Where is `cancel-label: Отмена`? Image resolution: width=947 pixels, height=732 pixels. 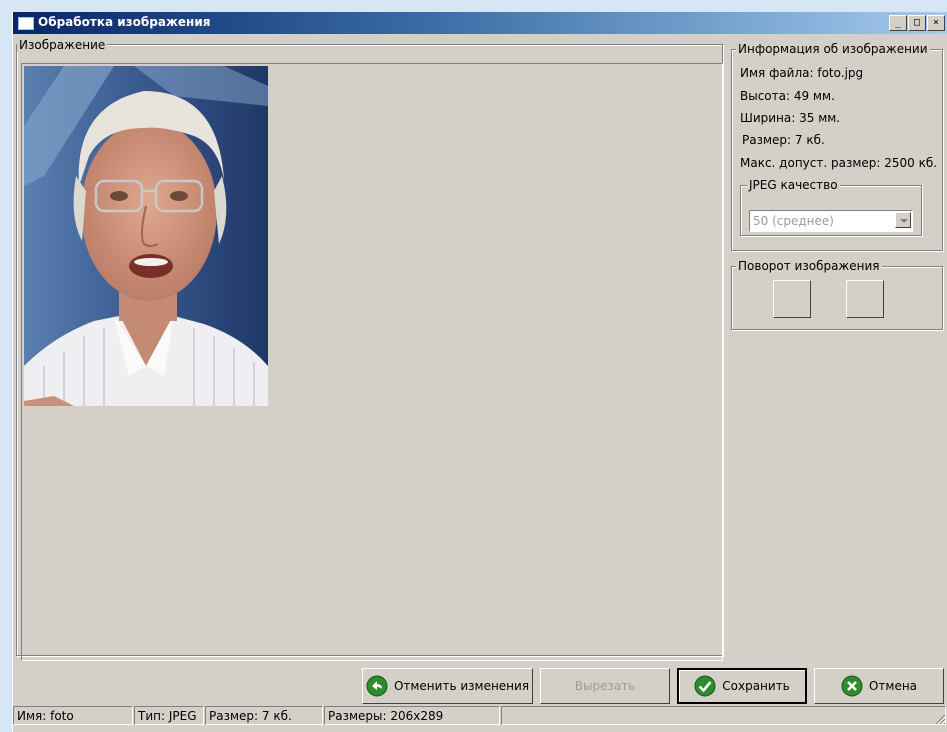
cancel-label: Отмена is located at coordinates (893, 686).